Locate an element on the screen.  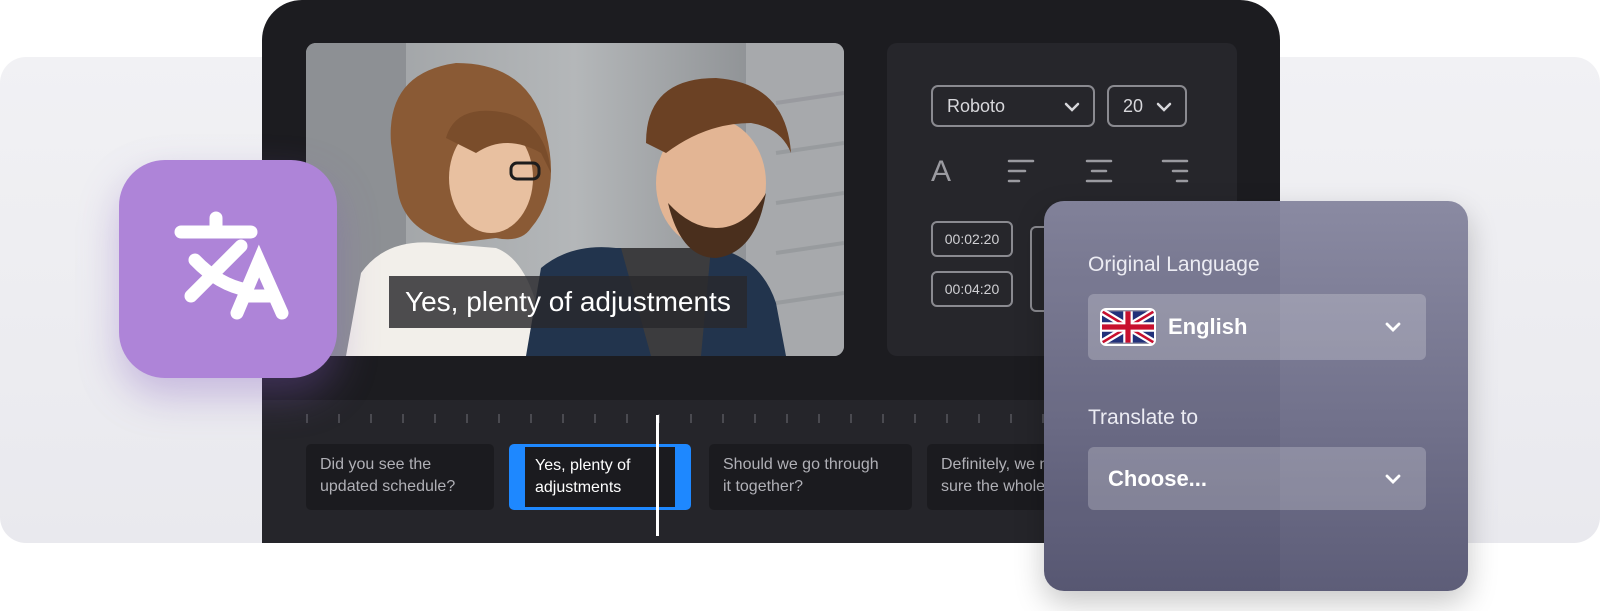
clip-line-1: Should we go through is located at coordinates (801, 464).